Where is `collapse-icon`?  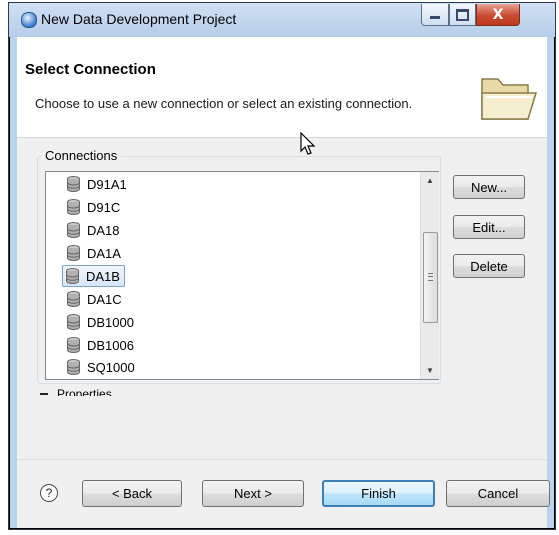 collapse-icon is located at coordinates (44, 394).